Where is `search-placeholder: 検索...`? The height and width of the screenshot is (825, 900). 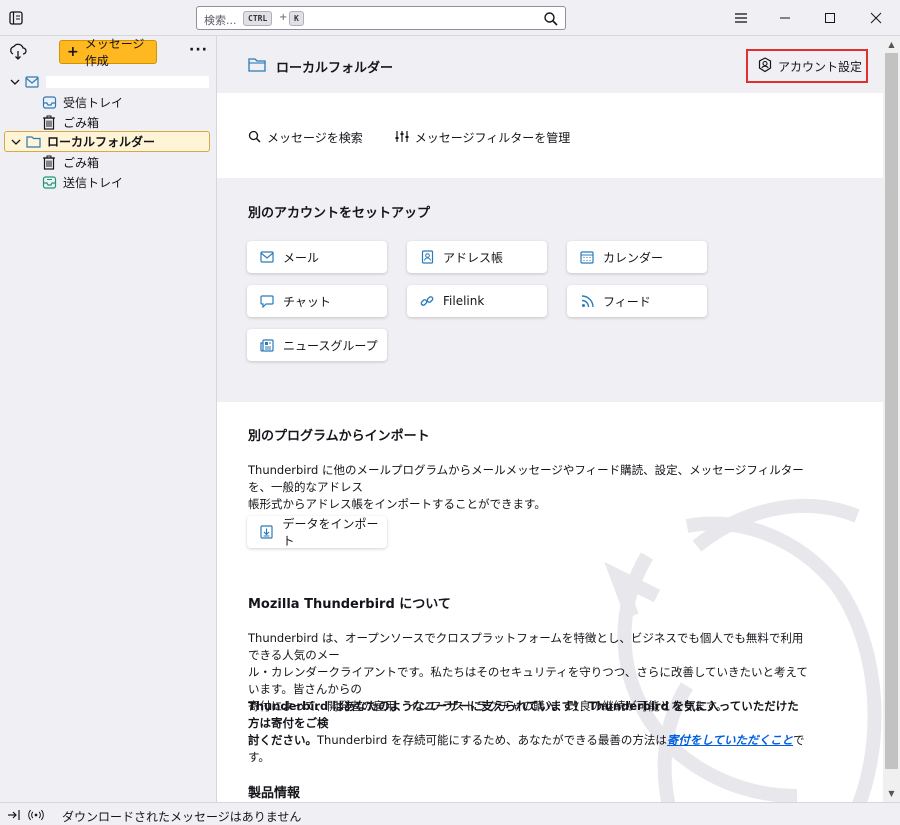 search-placeholder: 検索... is located at coordinates (220, 20).